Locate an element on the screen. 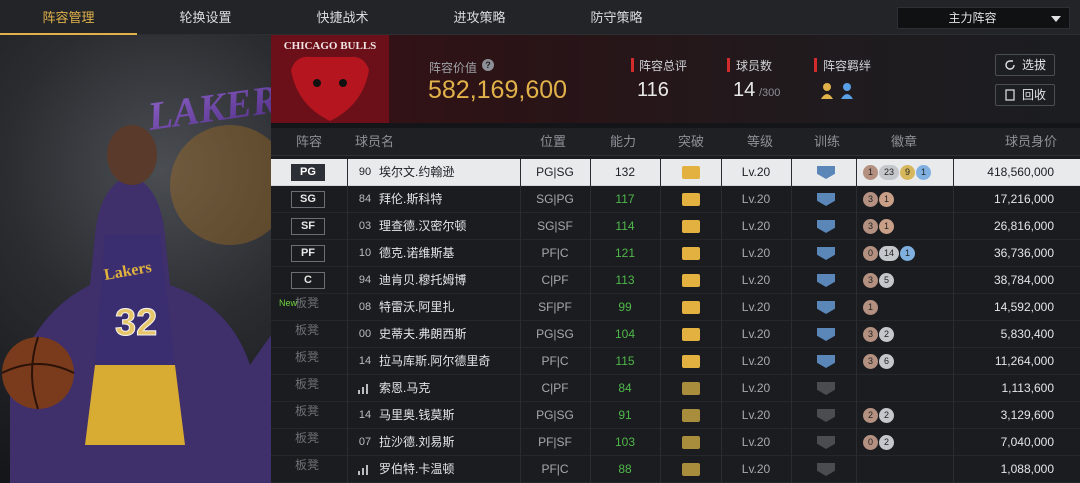  player-name: 特雷沃.阿里扎 is located at coordinates (416, 307).